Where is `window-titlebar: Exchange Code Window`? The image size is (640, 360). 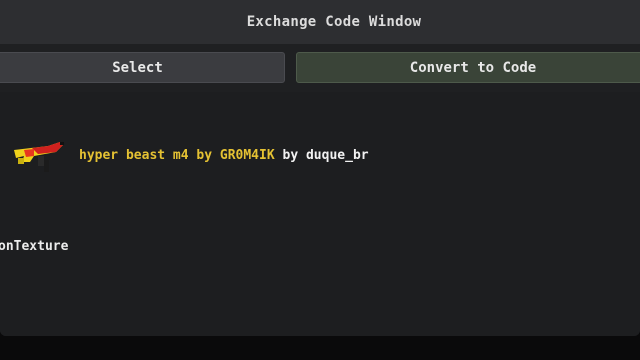
window-titlebar: Exchange Code Window is located at coordinates (320, 22).